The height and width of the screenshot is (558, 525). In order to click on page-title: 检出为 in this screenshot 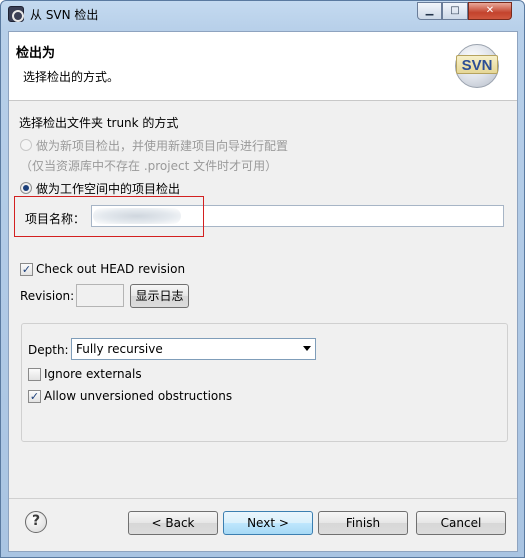, I will do `click(36, 53)`.